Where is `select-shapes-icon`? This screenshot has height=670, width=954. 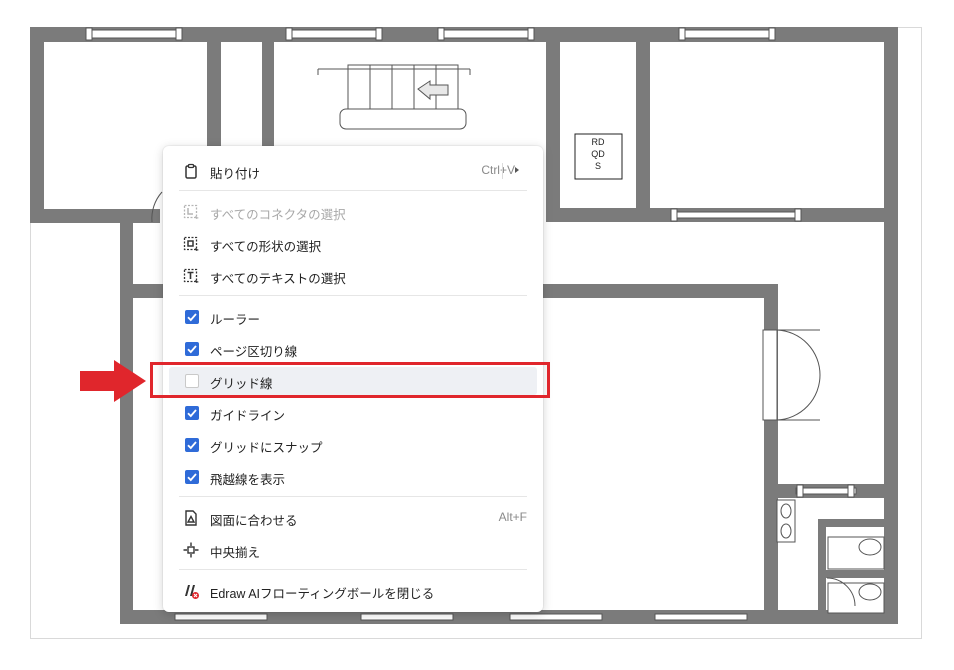 select-shapes-icon is located at coordinates (191, 244).